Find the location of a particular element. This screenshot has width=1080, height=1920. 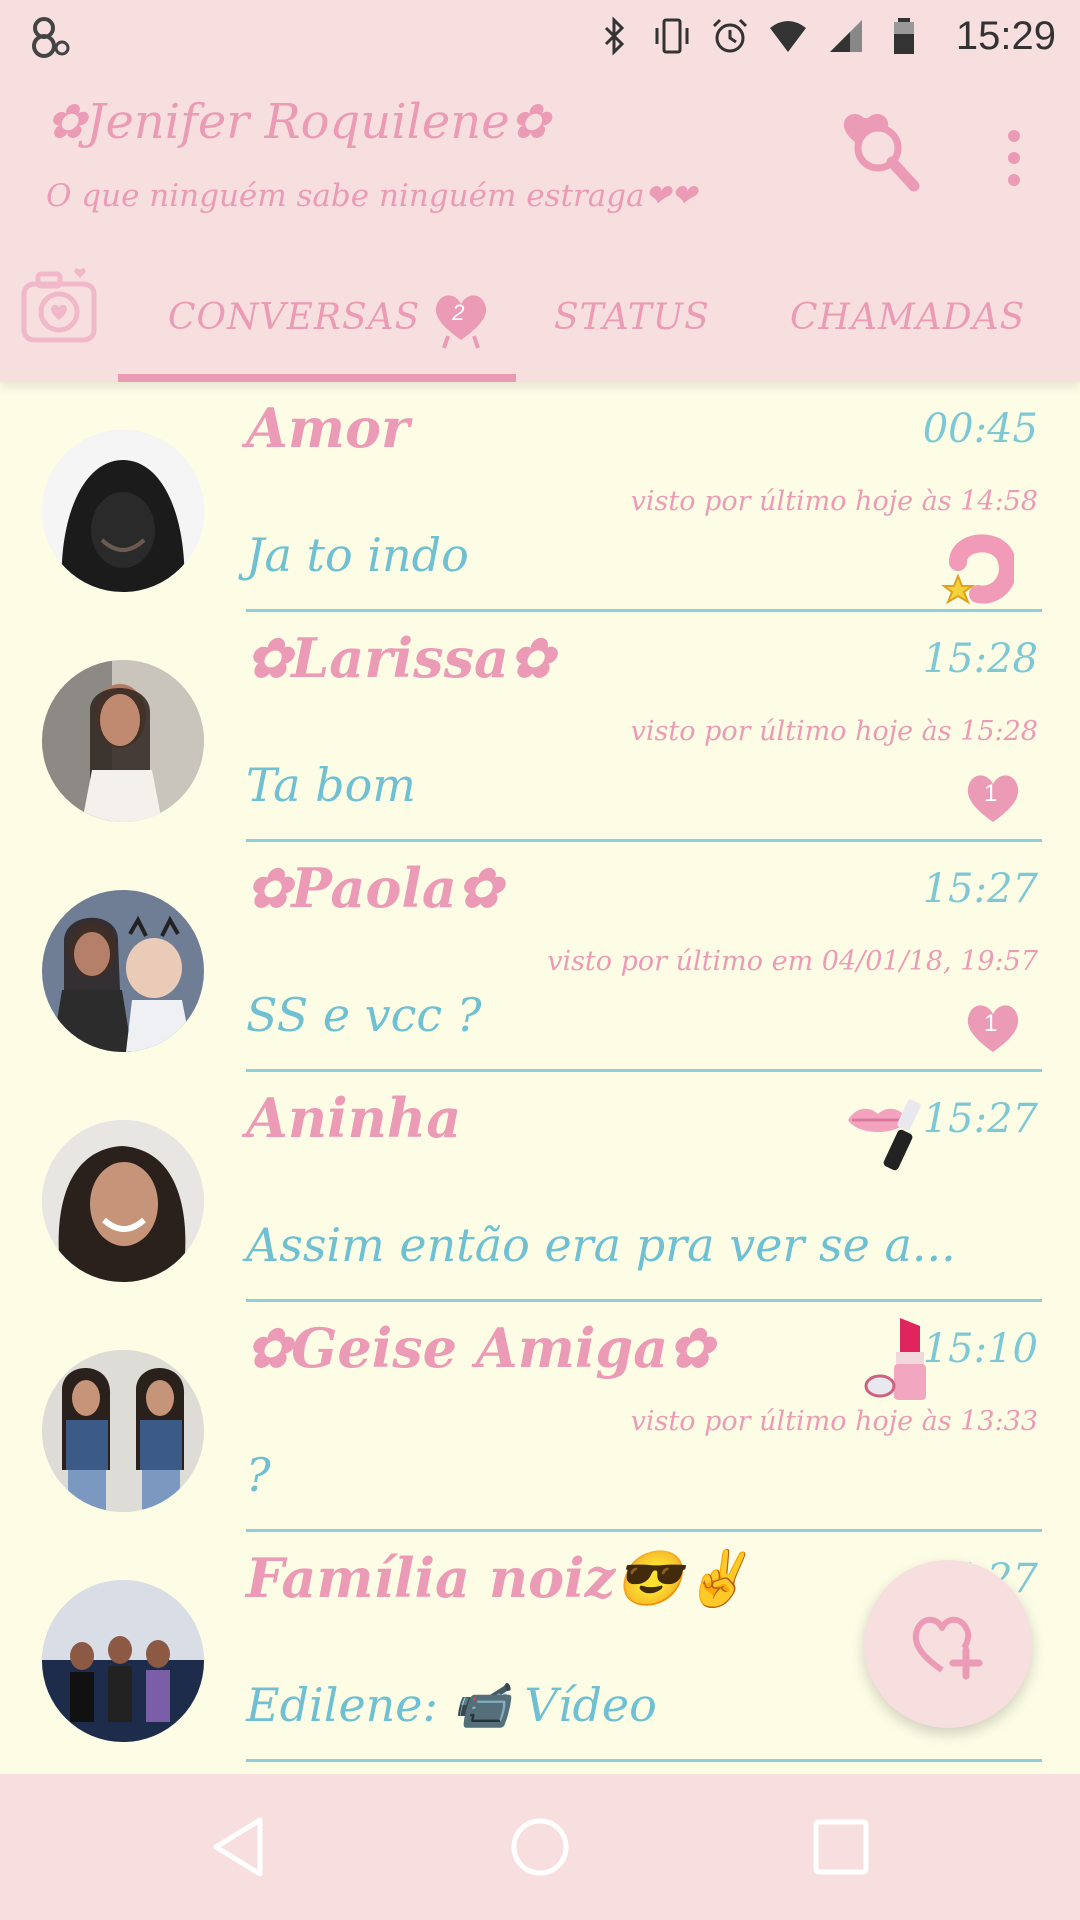

notification-app-icon is located at coordinates (51, 37).